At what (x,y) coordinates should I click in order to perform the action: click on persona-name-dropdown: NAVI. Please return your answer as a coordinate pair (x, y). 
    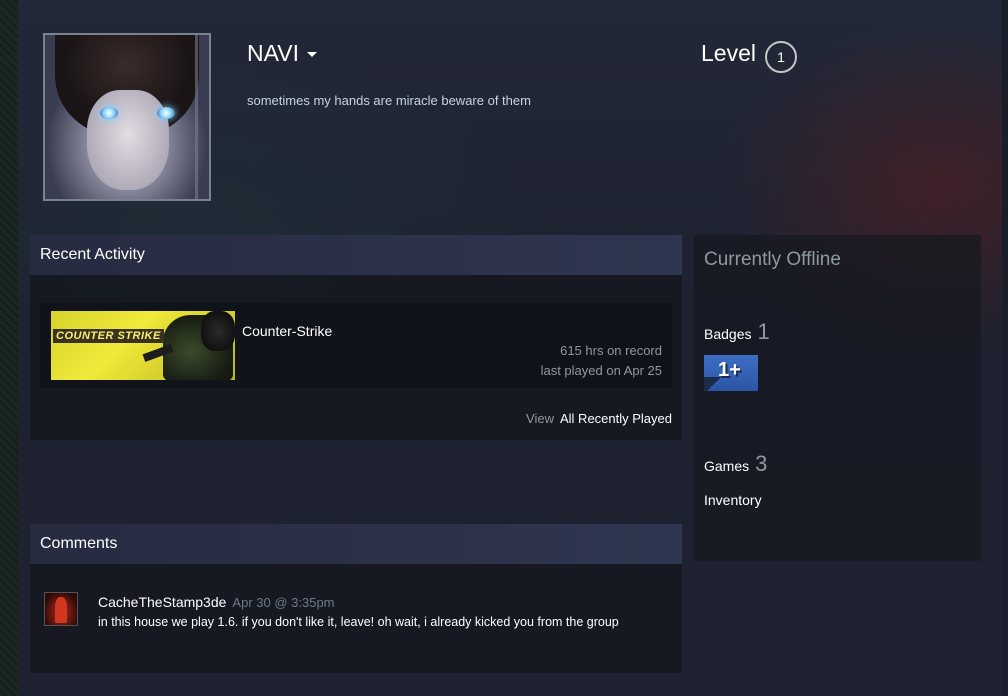
    Looking at the image, I should click on (282, 53).